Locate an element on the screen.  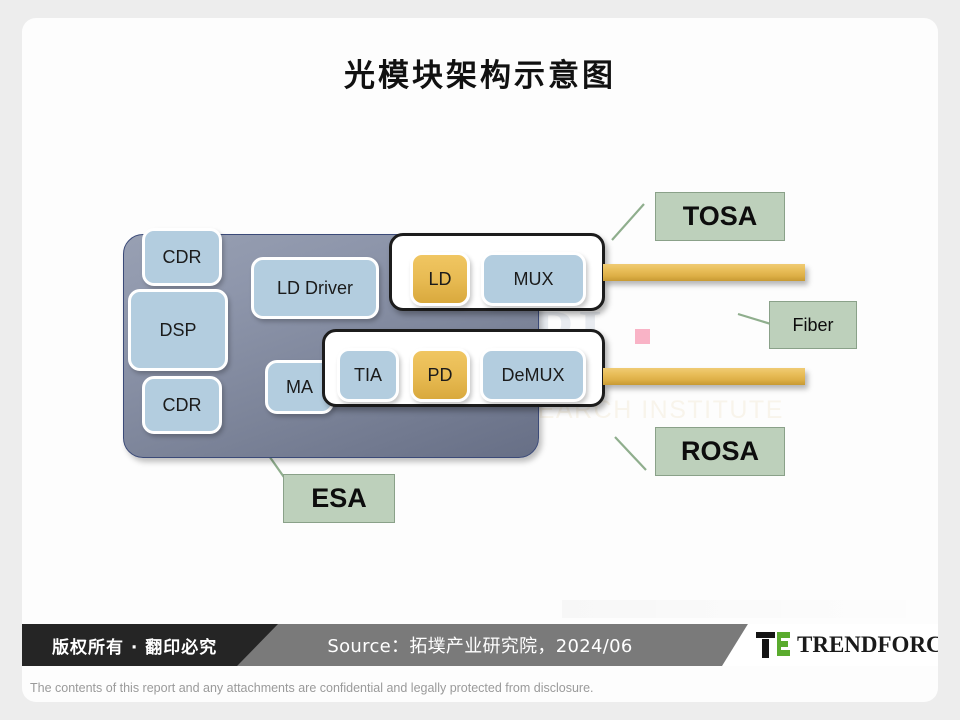
callout-esa: ESA is located at coordinates (339, 498).